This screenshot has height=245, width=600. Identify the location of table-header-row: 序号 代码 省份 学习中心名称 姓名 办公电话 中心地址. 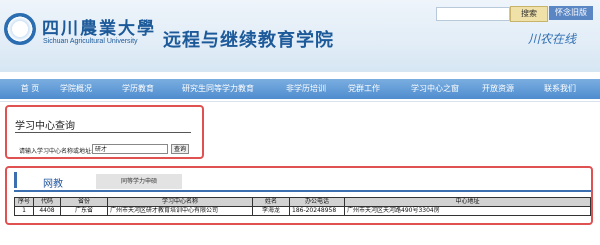
(302, 202).